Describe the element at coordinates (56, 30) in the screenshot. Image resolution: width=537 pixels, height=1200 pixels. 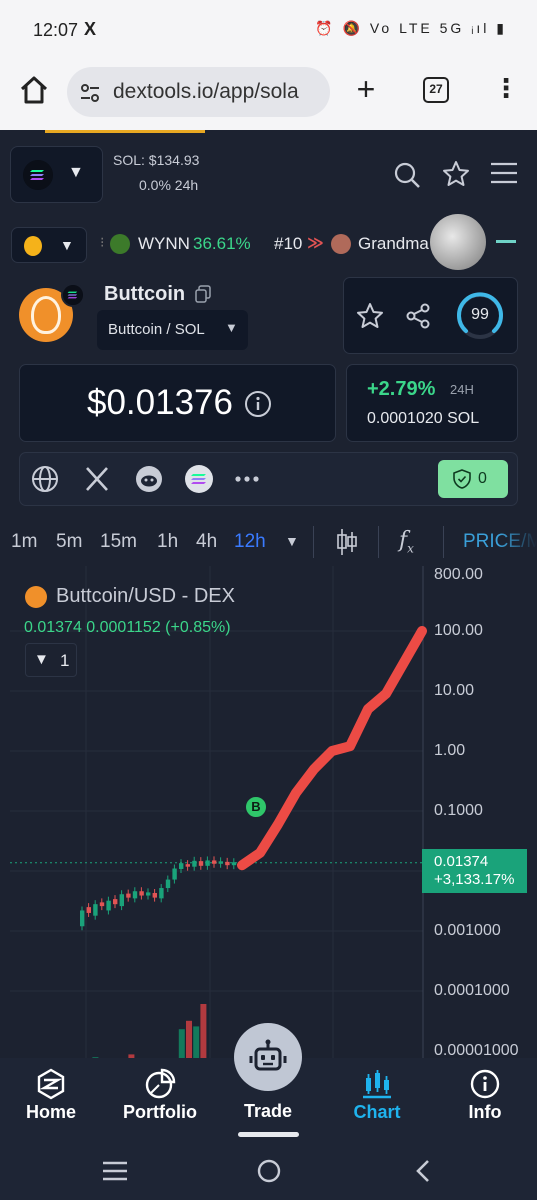
I see `status-time: 12:07` at that location.